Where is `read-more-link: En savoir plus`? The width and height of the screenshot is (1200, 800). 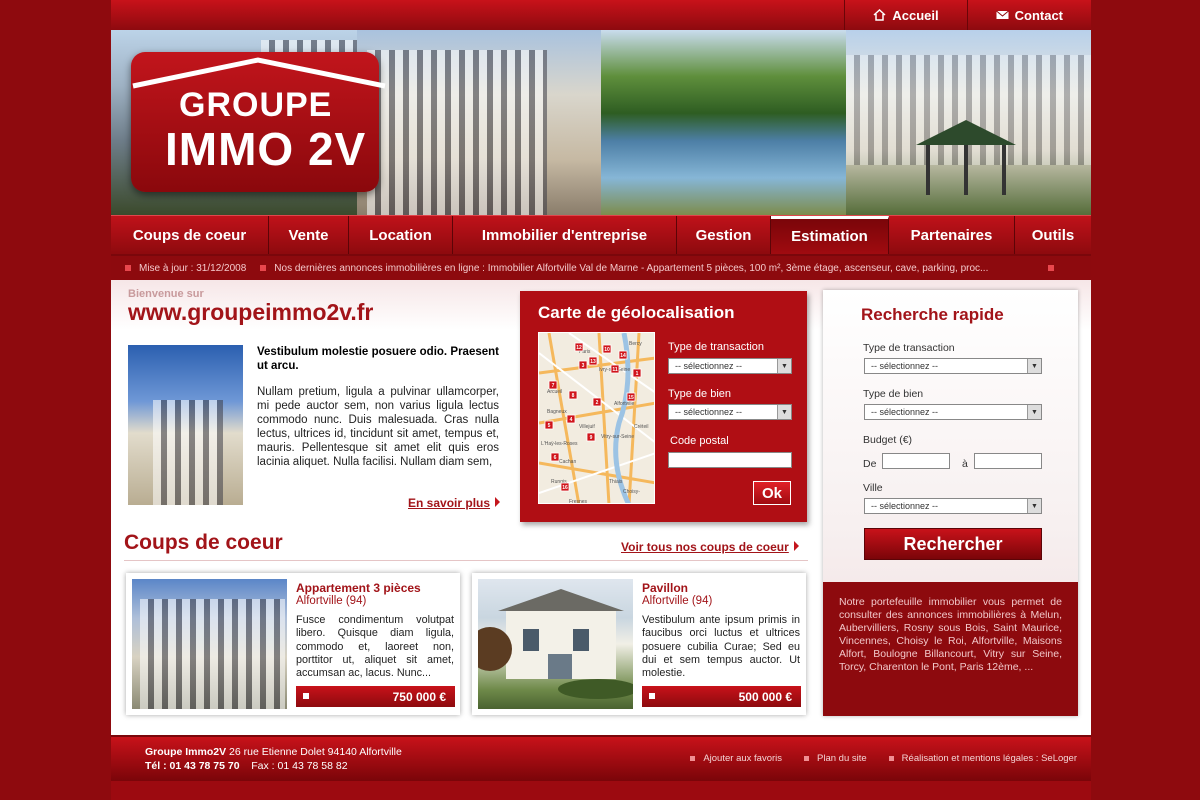
read-more-link: En savoir plus is located at coordinates (454, 503).